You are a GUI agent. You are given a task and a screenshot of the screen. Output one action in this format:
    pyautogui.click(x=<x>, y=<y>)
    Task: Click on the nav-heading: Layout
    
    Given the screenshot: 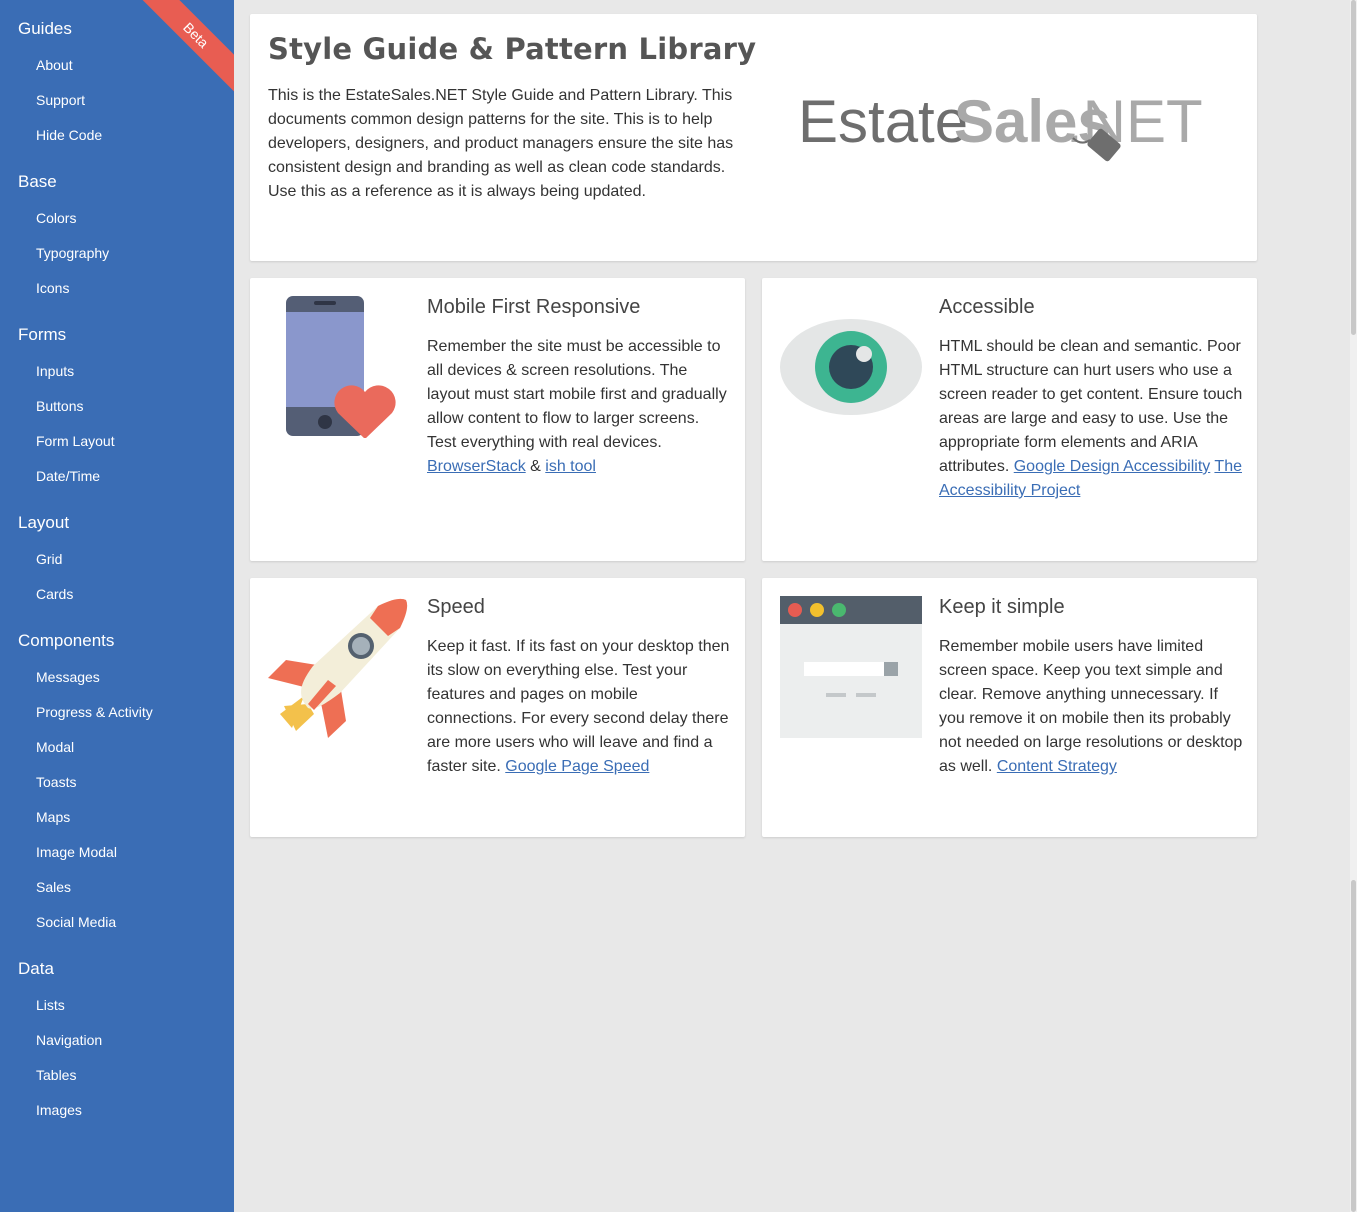 What is the action you would take?
    pyautogui.click(x=44, y=522)
    